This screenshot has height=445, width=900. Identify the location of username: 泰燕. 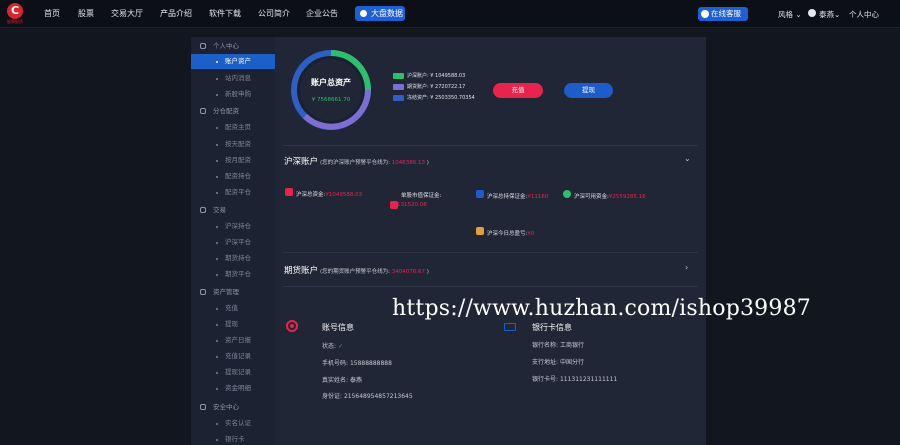
(826, 14).